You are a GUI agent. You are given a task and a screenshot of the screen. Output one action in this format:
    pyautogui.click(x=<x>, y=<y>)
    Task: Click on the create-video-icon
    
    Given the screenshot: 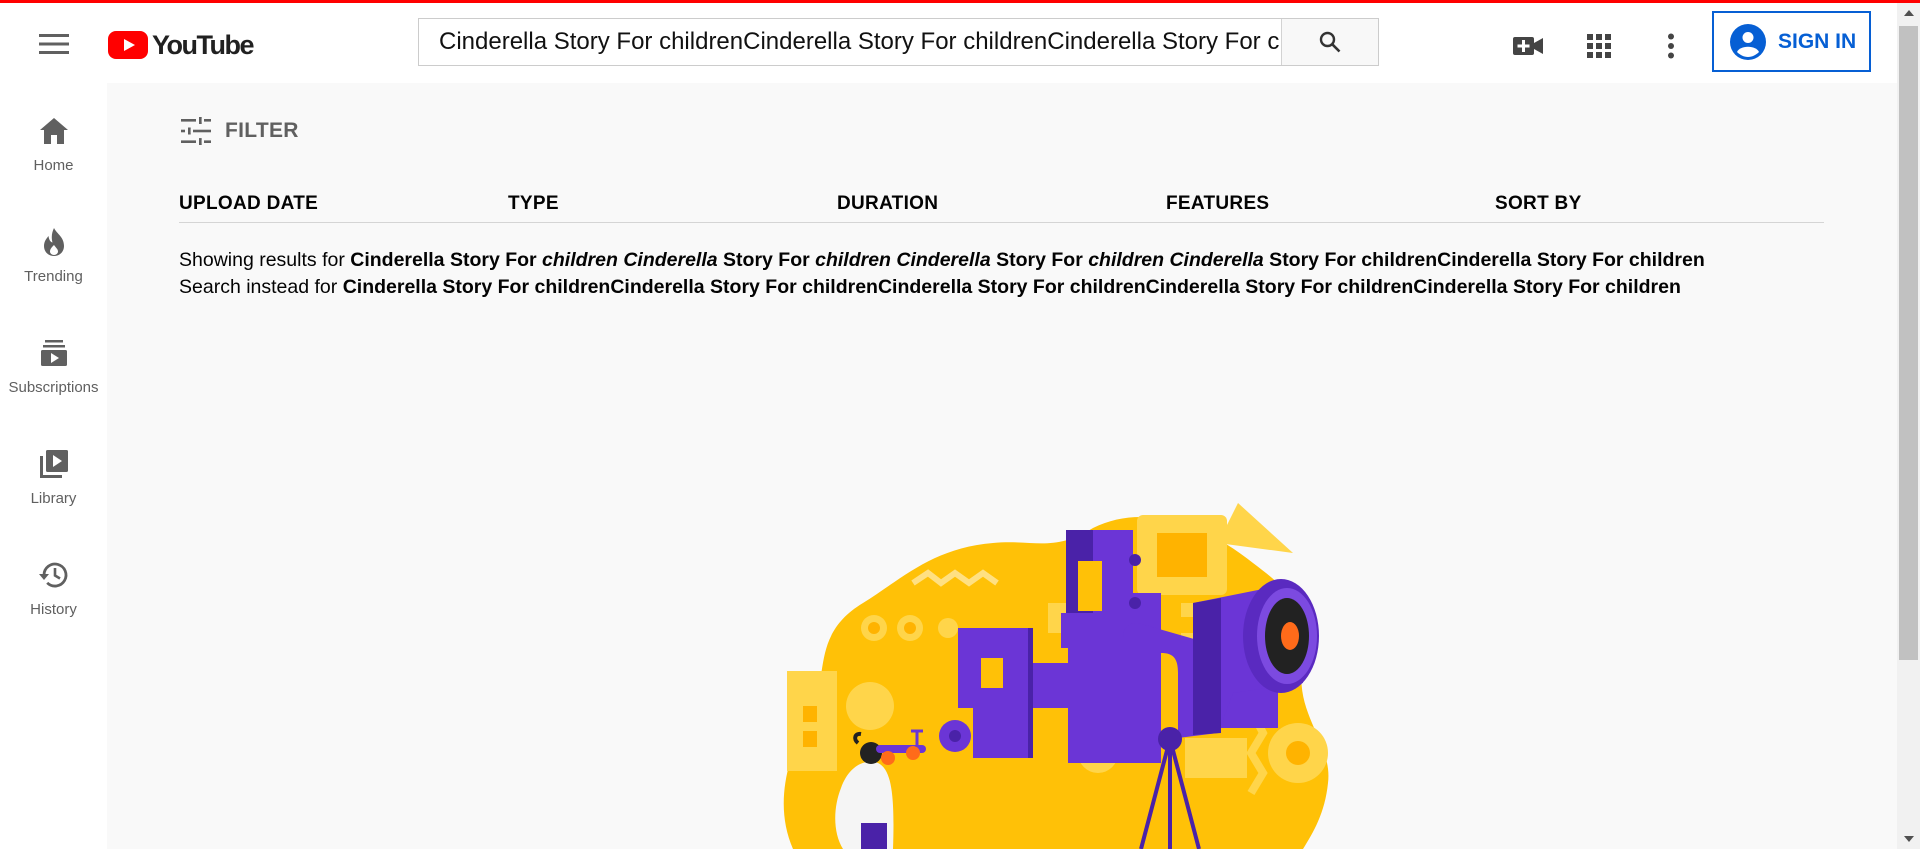 What is the action you would take?
    pyautogui.click(x=1528, y=46)
    